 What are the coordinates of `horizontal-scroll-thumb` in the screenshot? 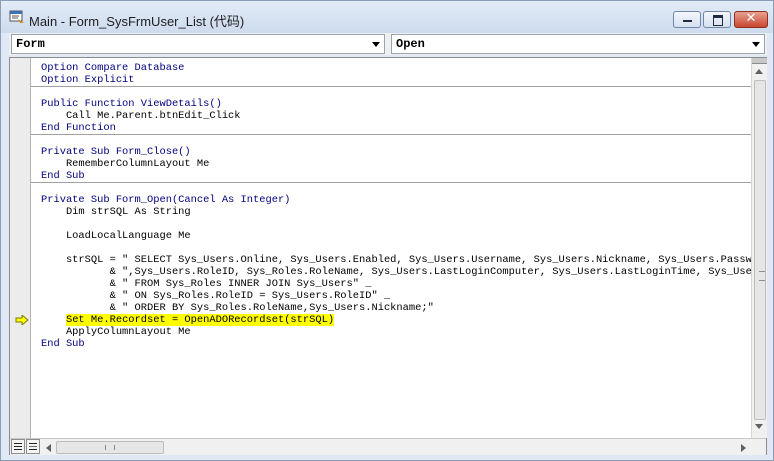 It's located at (110, 447).